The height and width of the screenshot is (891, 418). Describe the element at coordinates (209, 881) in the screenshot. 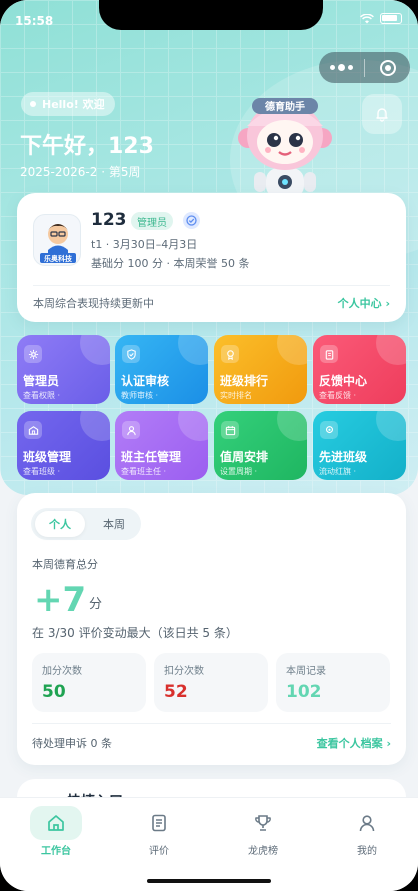

I see `home-indicator` at that location.